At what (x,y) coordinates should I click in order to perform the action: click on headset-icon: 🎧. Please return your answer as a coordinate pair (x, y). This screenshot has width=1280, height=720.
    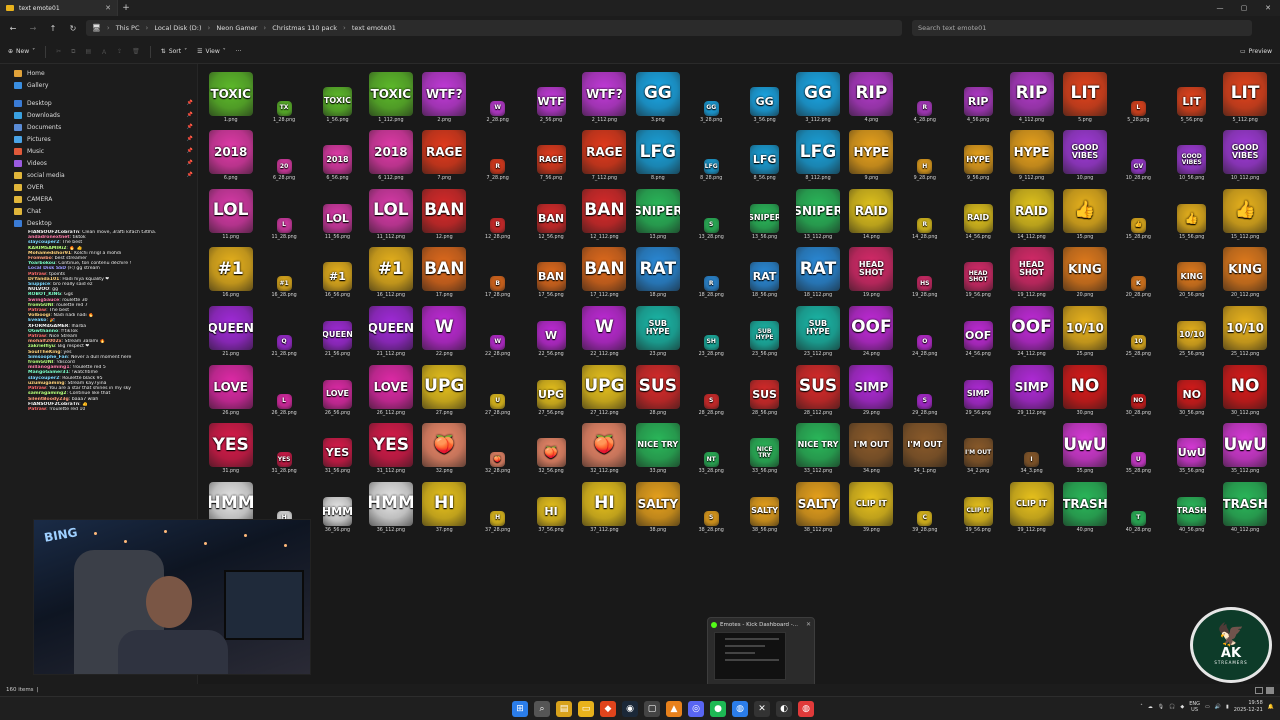
    Looking at the image, I should click on (1172, 707).